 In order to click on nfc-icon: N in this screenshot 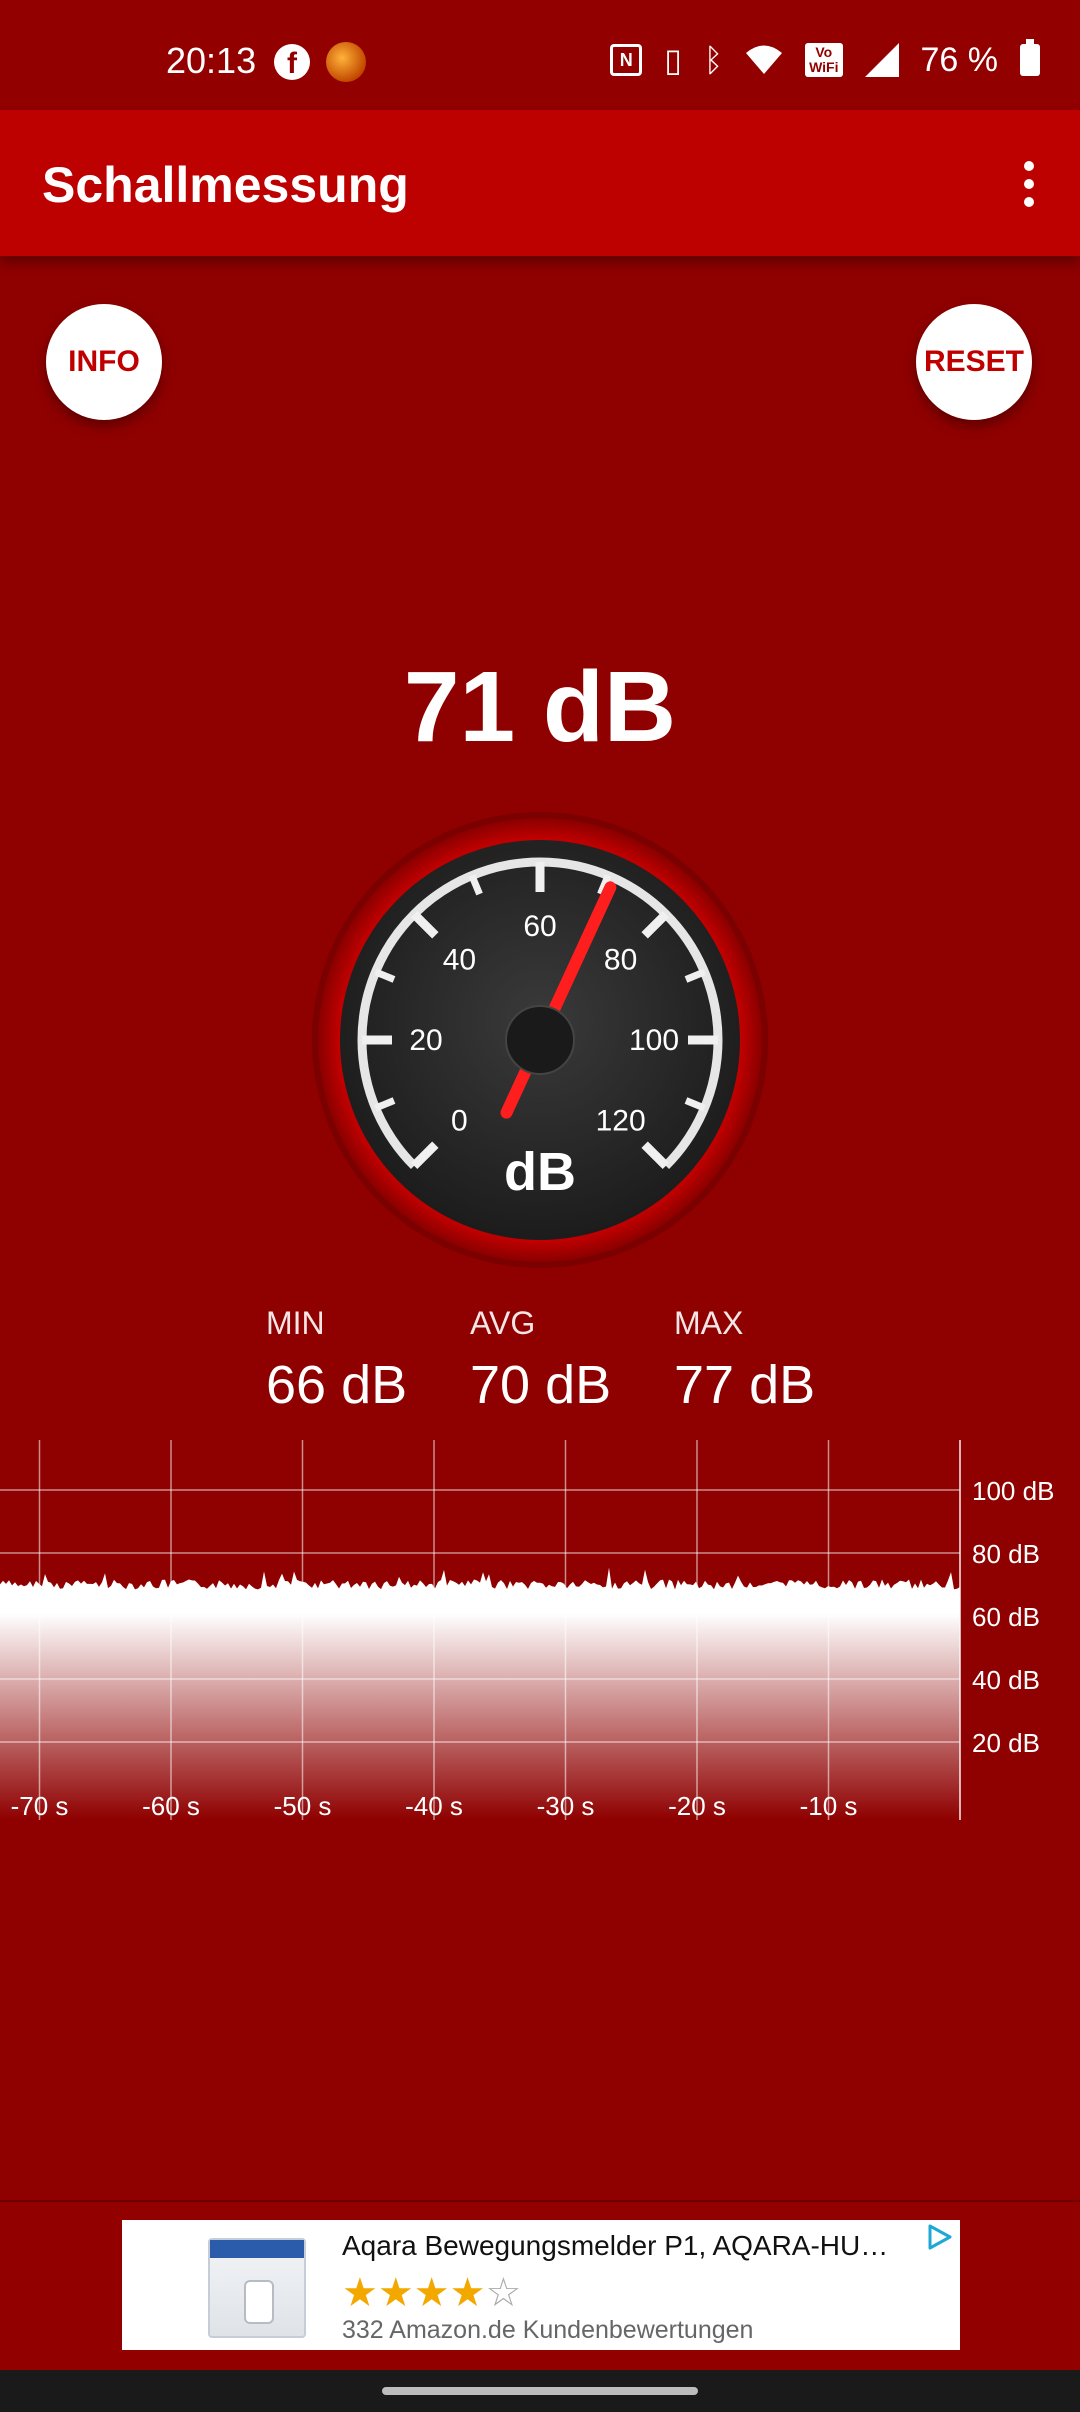, I will do `click(626, 60)`.